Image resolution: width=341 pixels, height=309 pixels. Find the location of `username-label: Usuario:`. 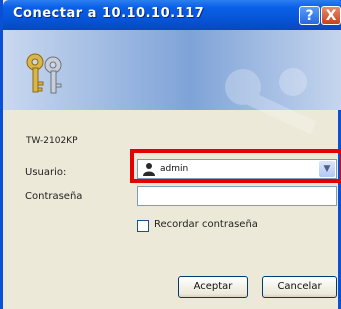

username-label: Usuario: is located at coordinates (46, 172).